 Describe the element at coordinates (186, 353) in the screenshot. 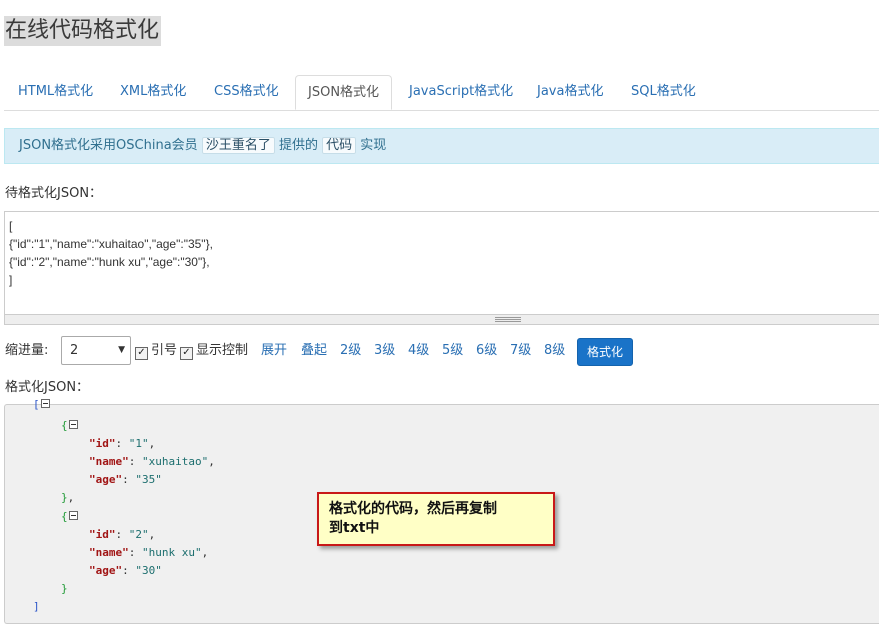

I see `show-control-checkbox: ✓` at that location.